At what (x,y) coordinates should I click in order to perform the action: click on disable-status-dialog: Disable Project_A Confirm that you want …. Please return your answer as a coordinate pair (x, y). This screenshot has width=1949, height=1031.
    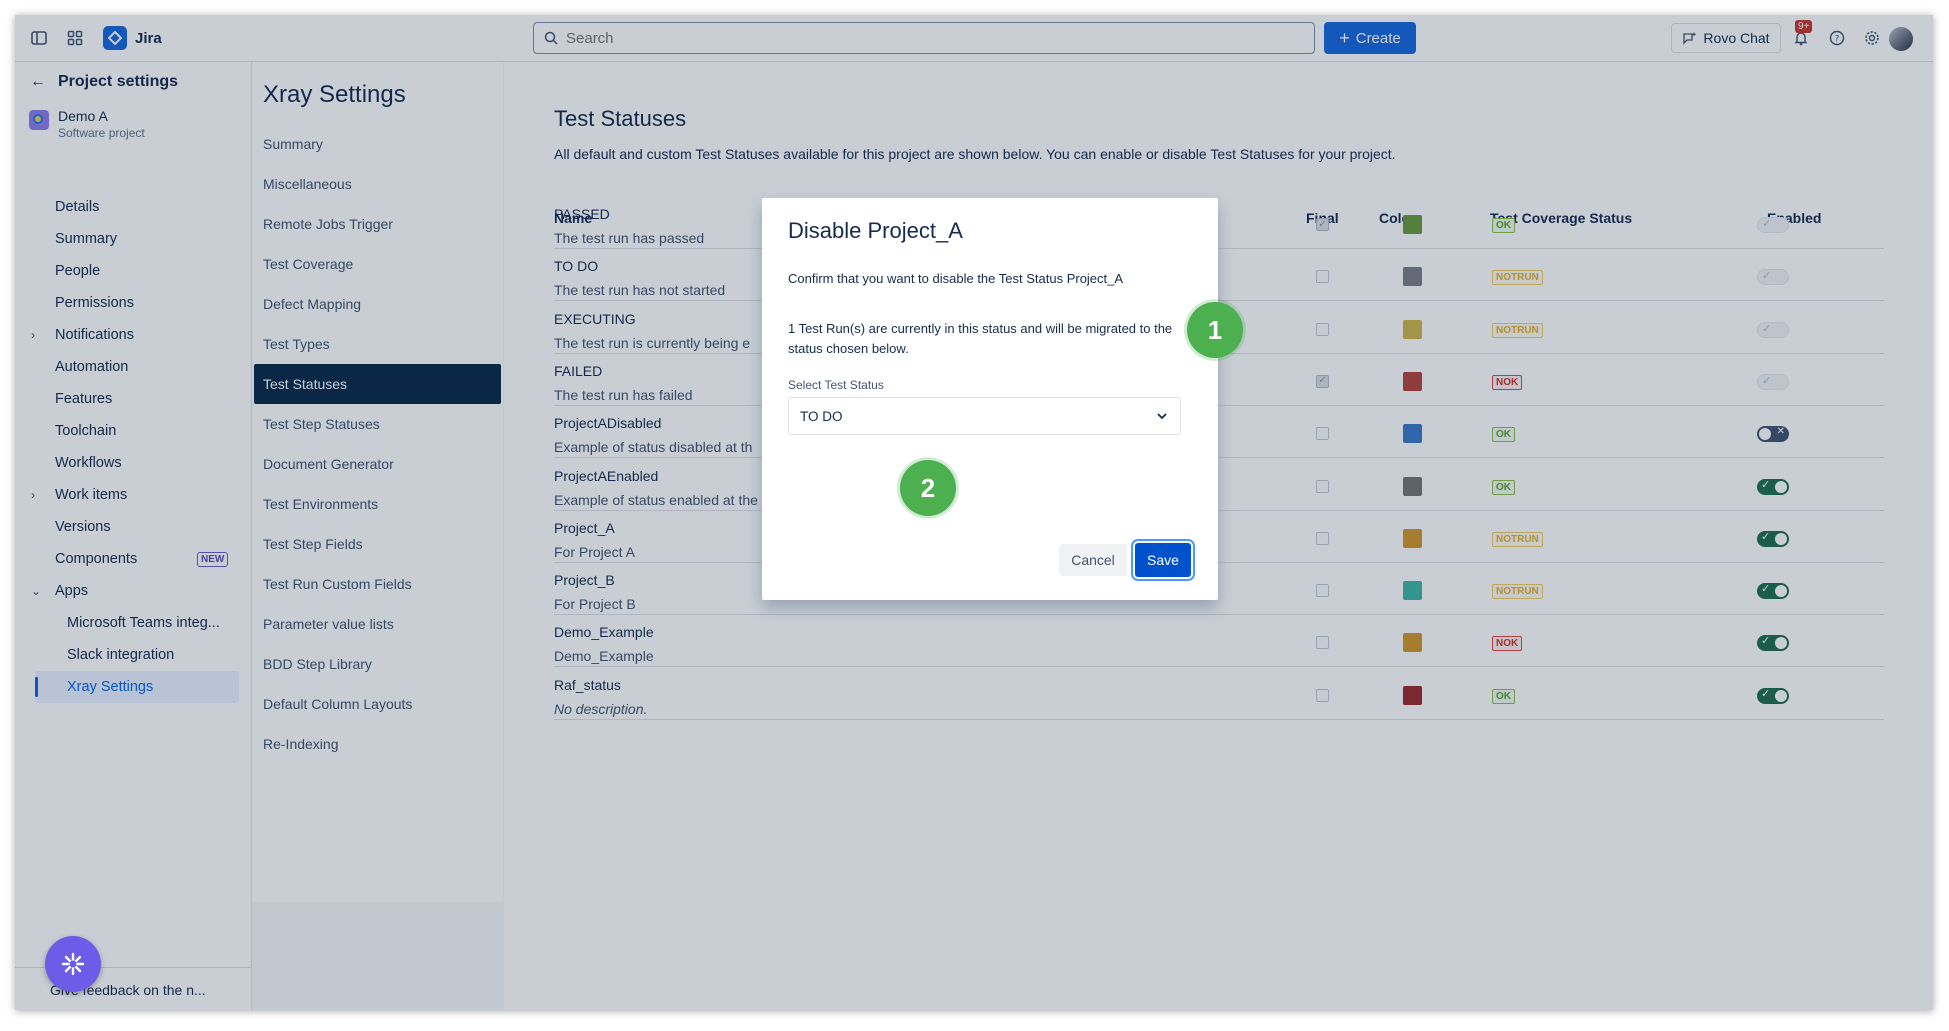
    Looking at the image, I should click on (990, 399).